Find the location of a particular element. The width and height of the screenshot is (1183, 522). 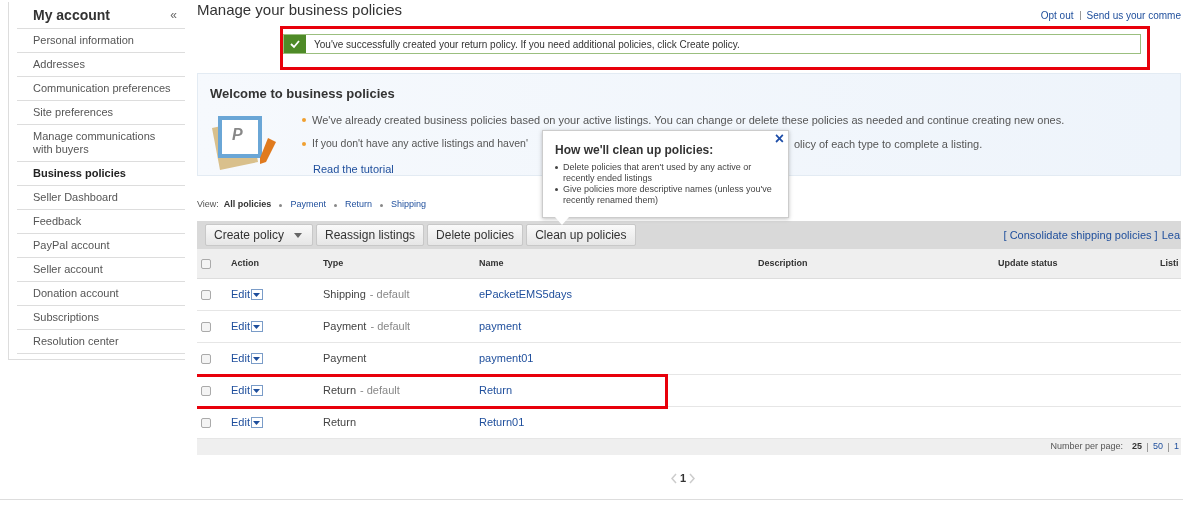

tutorial-link: Read the tutorial is located at coordinates (353, 168).